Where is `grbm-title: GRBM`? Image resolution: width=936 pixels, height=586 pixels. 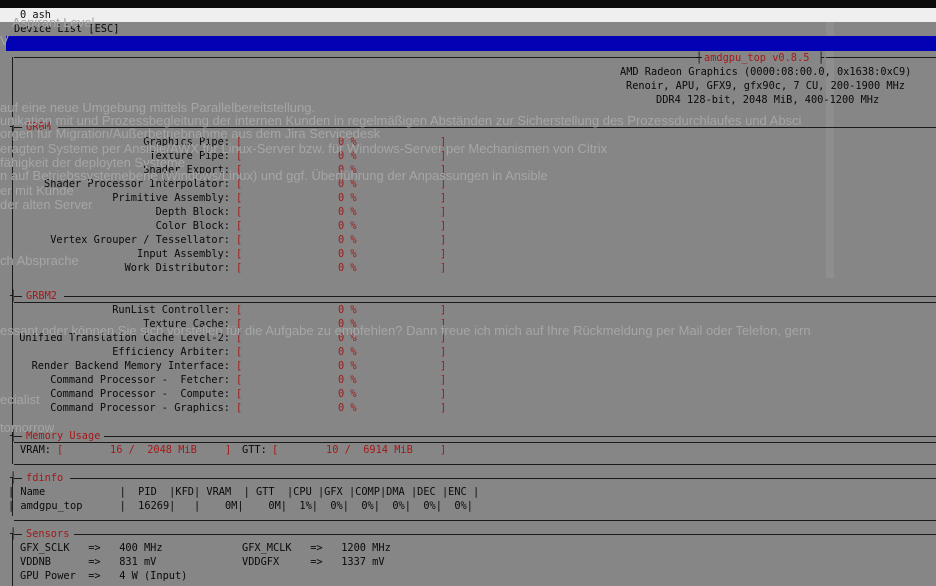 grbm-title: GRBM is located at coordinates (38, 127).